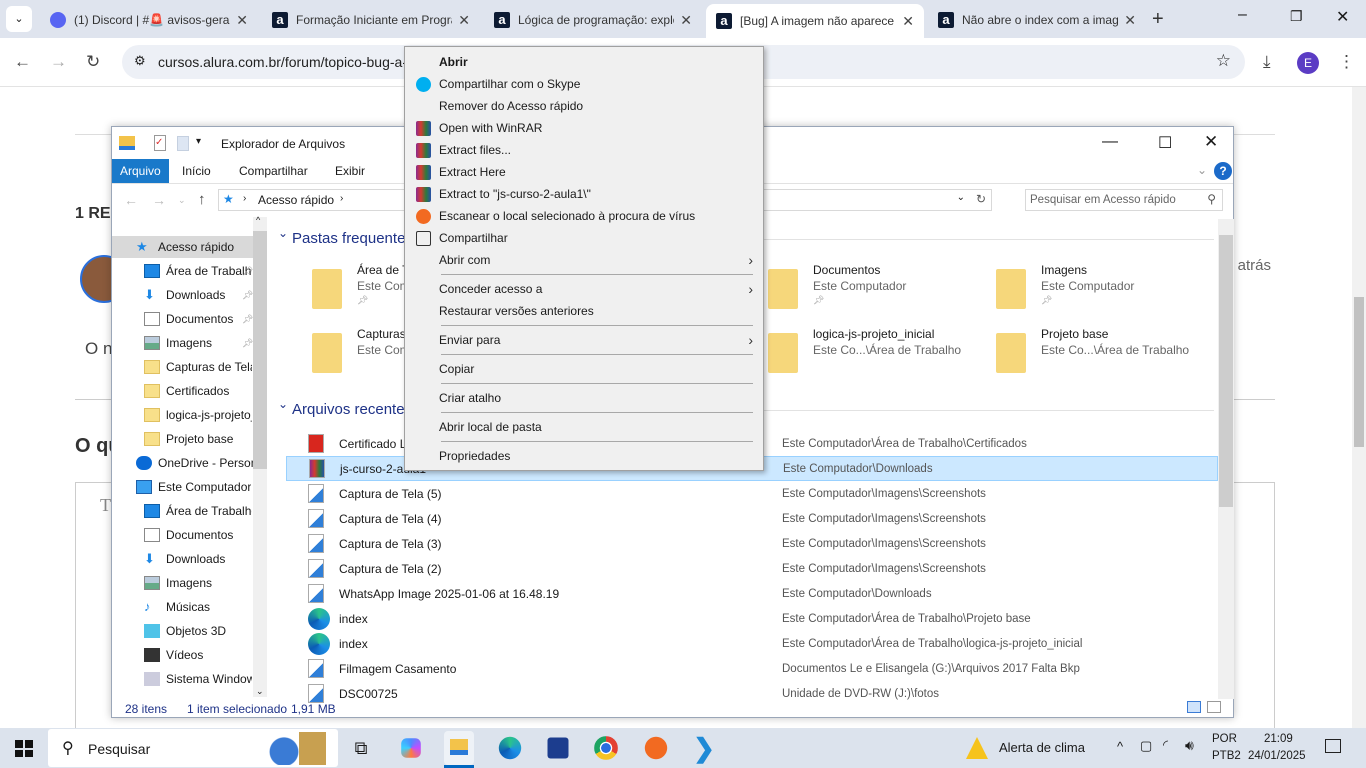 Image resolution: width=1366 pixels, height=768 pixels. I want to click on nav-item: Área de Trabalho, so click(198, 511).